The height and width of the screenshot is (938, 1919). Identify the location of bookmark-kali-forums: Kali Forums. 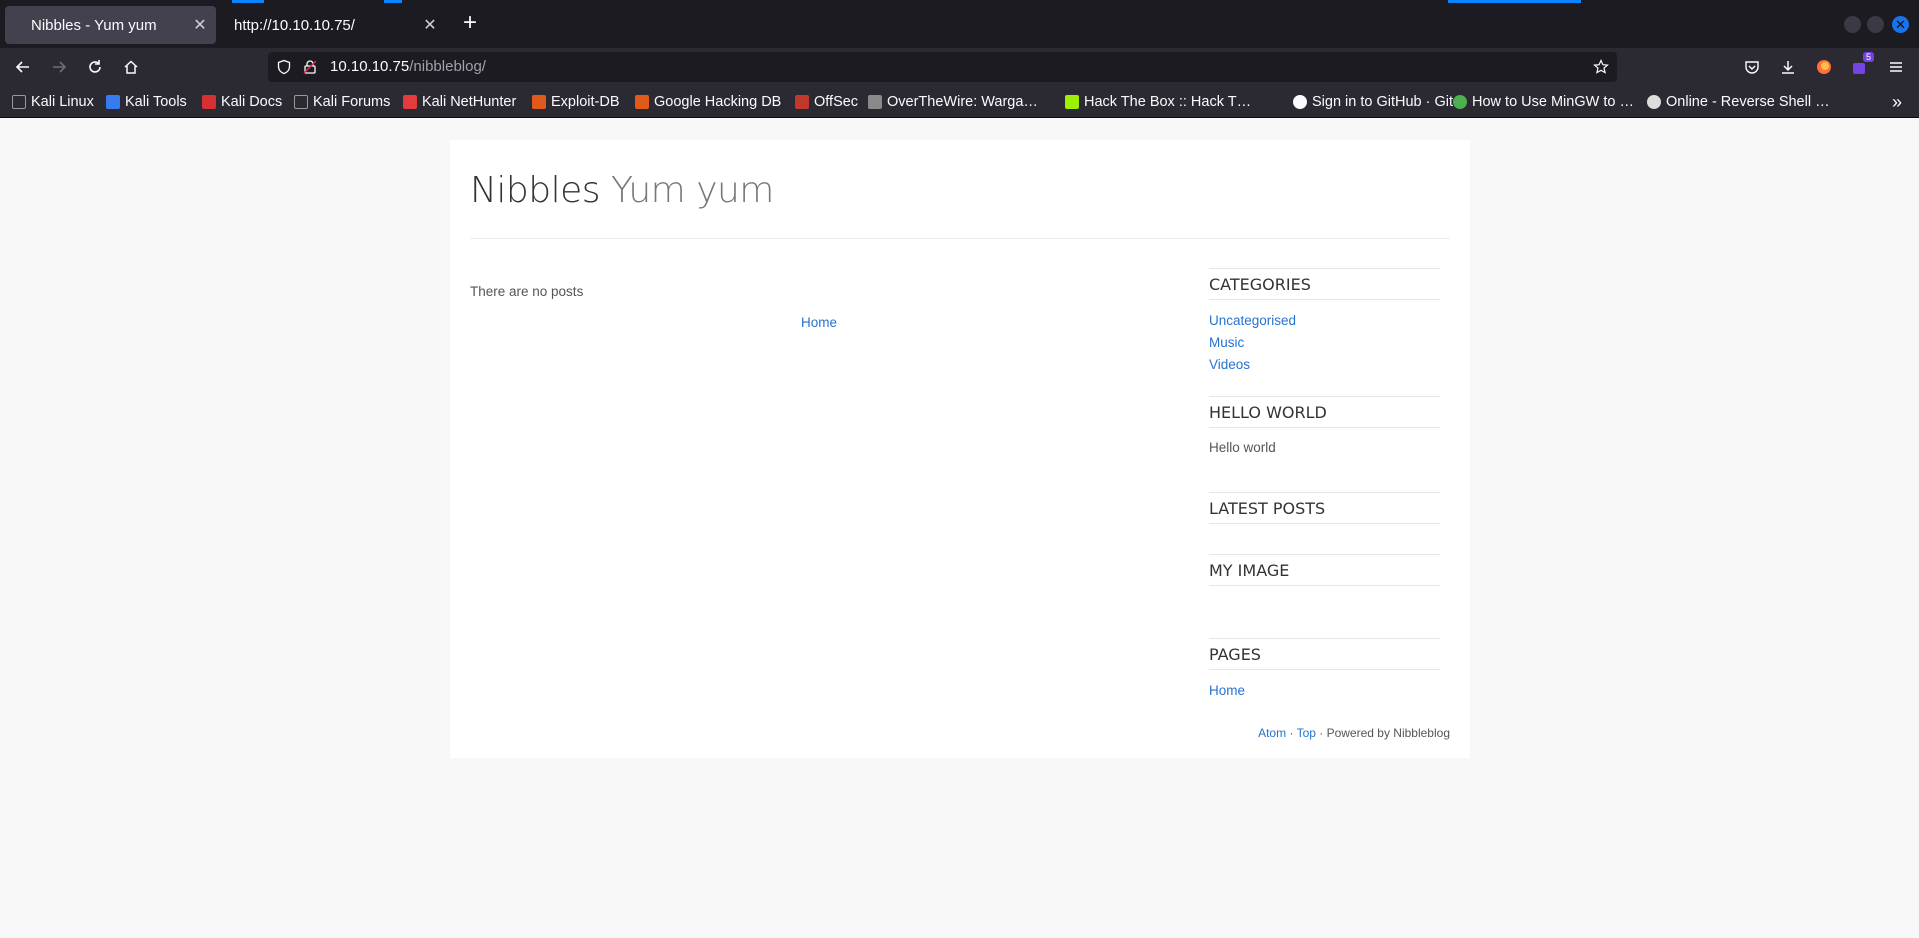
(342, 102).